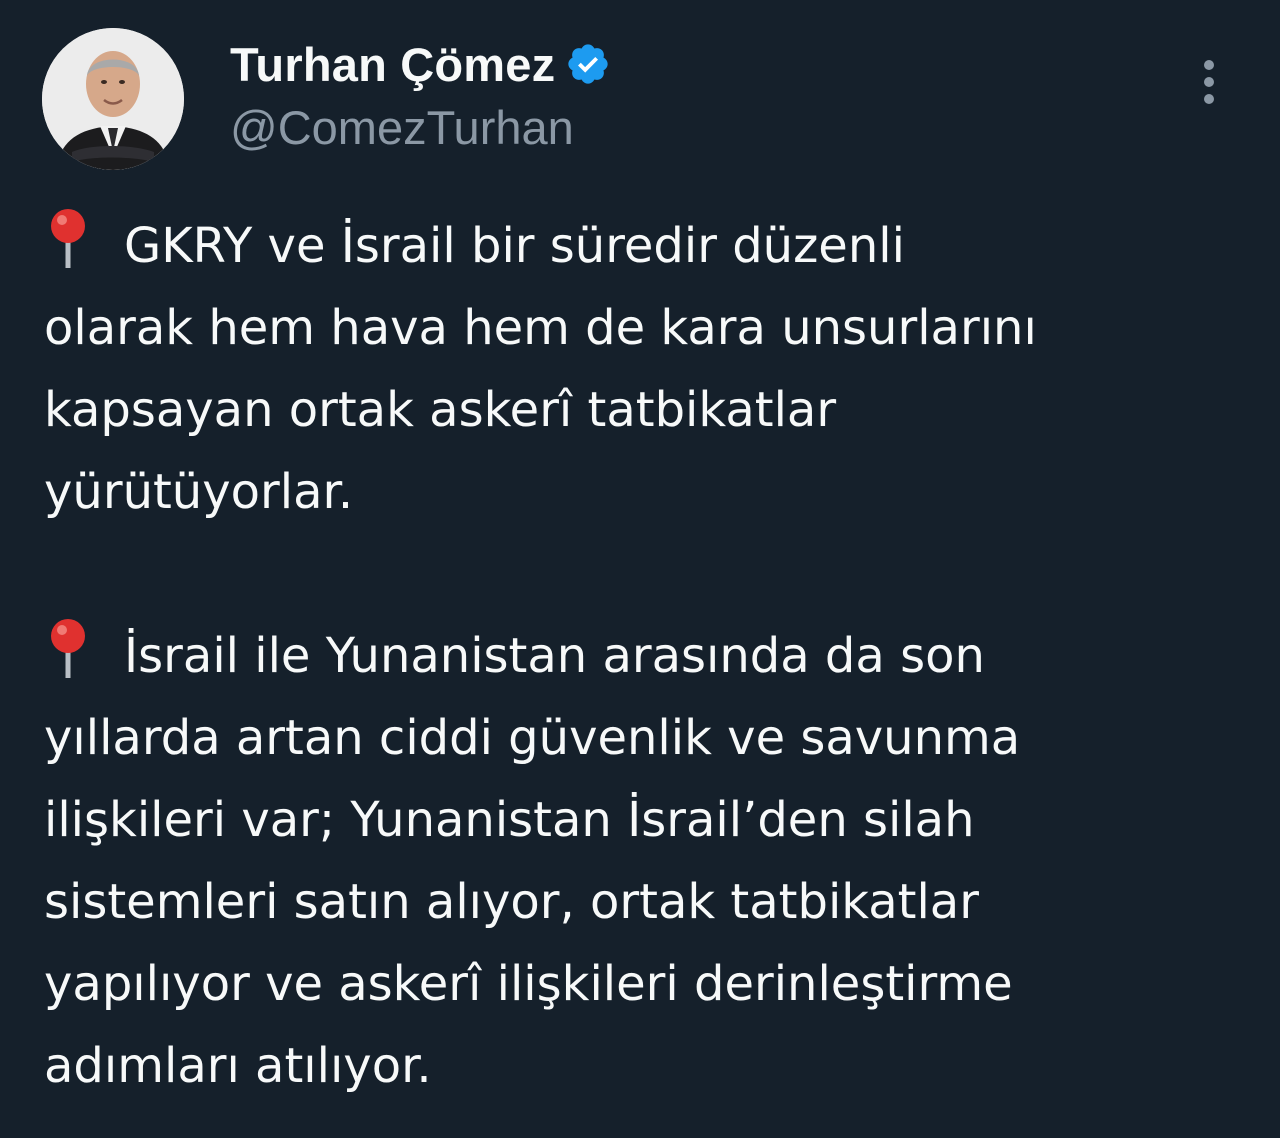 The height and width of the screenshot is (1138, 1280). Describe the element at coordinates (540, 328) in the screenshot. I see `tweet-line: olarak hem hava hem de kara unsurlarını` at that location.